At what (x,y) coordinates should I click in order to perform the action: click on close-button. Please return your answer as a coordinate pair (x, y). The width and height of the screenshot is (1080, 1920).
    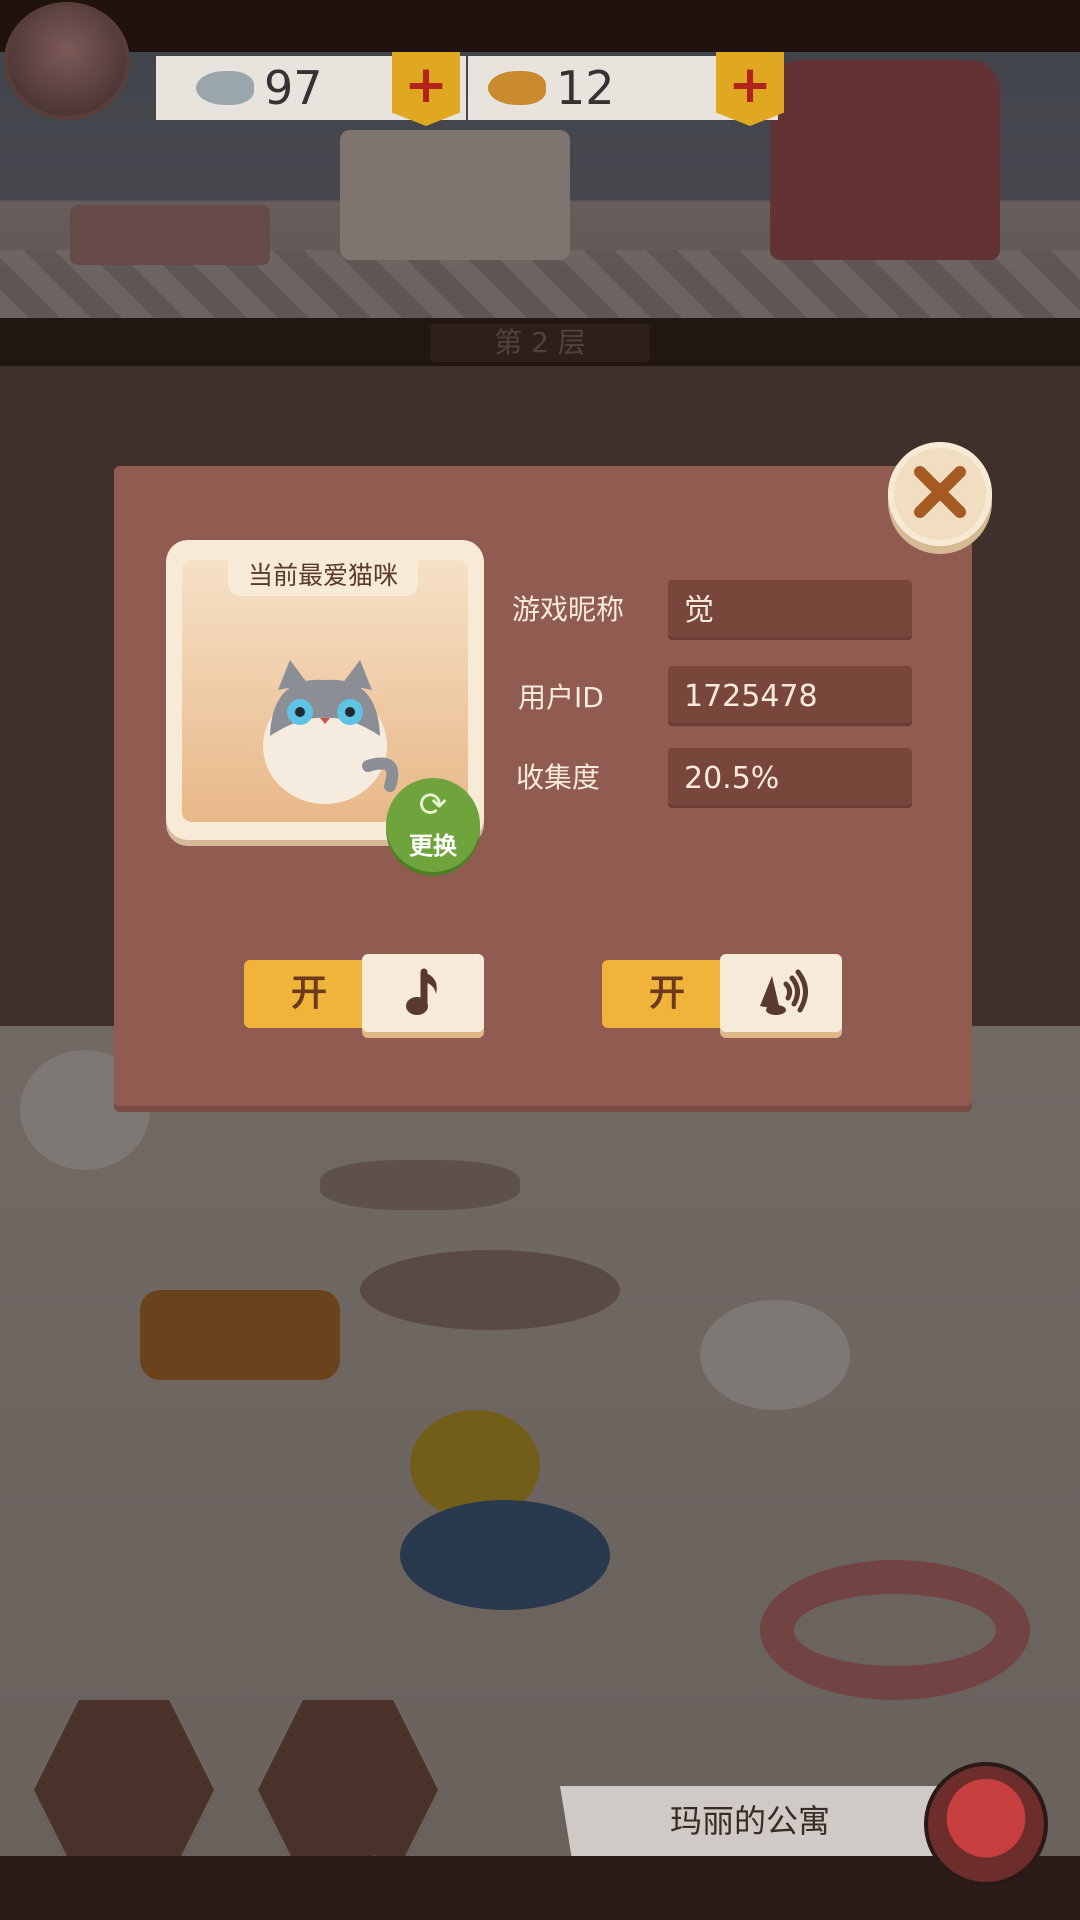
    Looking at the image, I should click on (940, 494).